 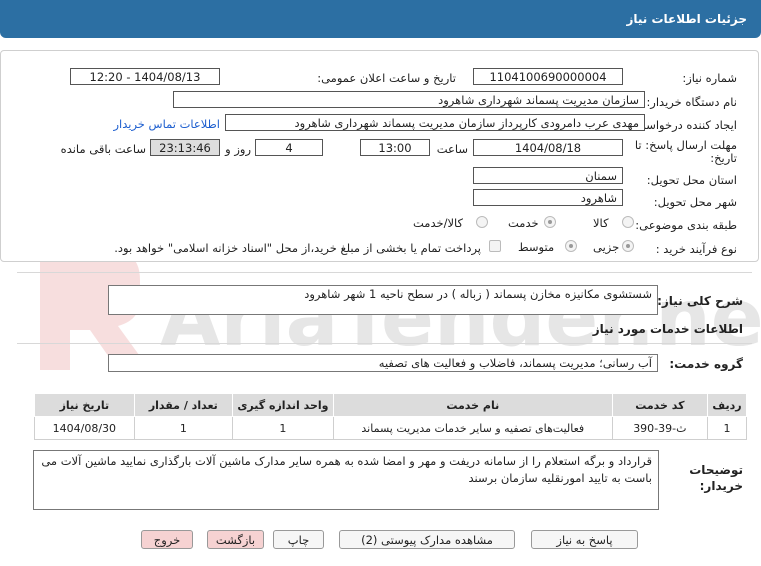 I want to click on page-title: جزئیات اطلاعات نیاز, so click(x=686, y=19).